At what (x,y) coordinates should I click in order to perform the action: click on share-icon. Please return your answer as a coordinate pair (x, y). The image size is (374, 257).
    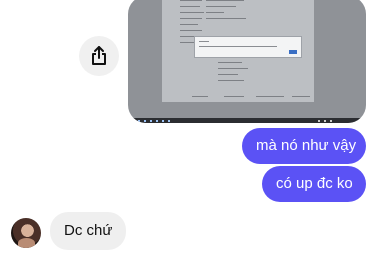
    Looking at the image, I should click on (99, 55).